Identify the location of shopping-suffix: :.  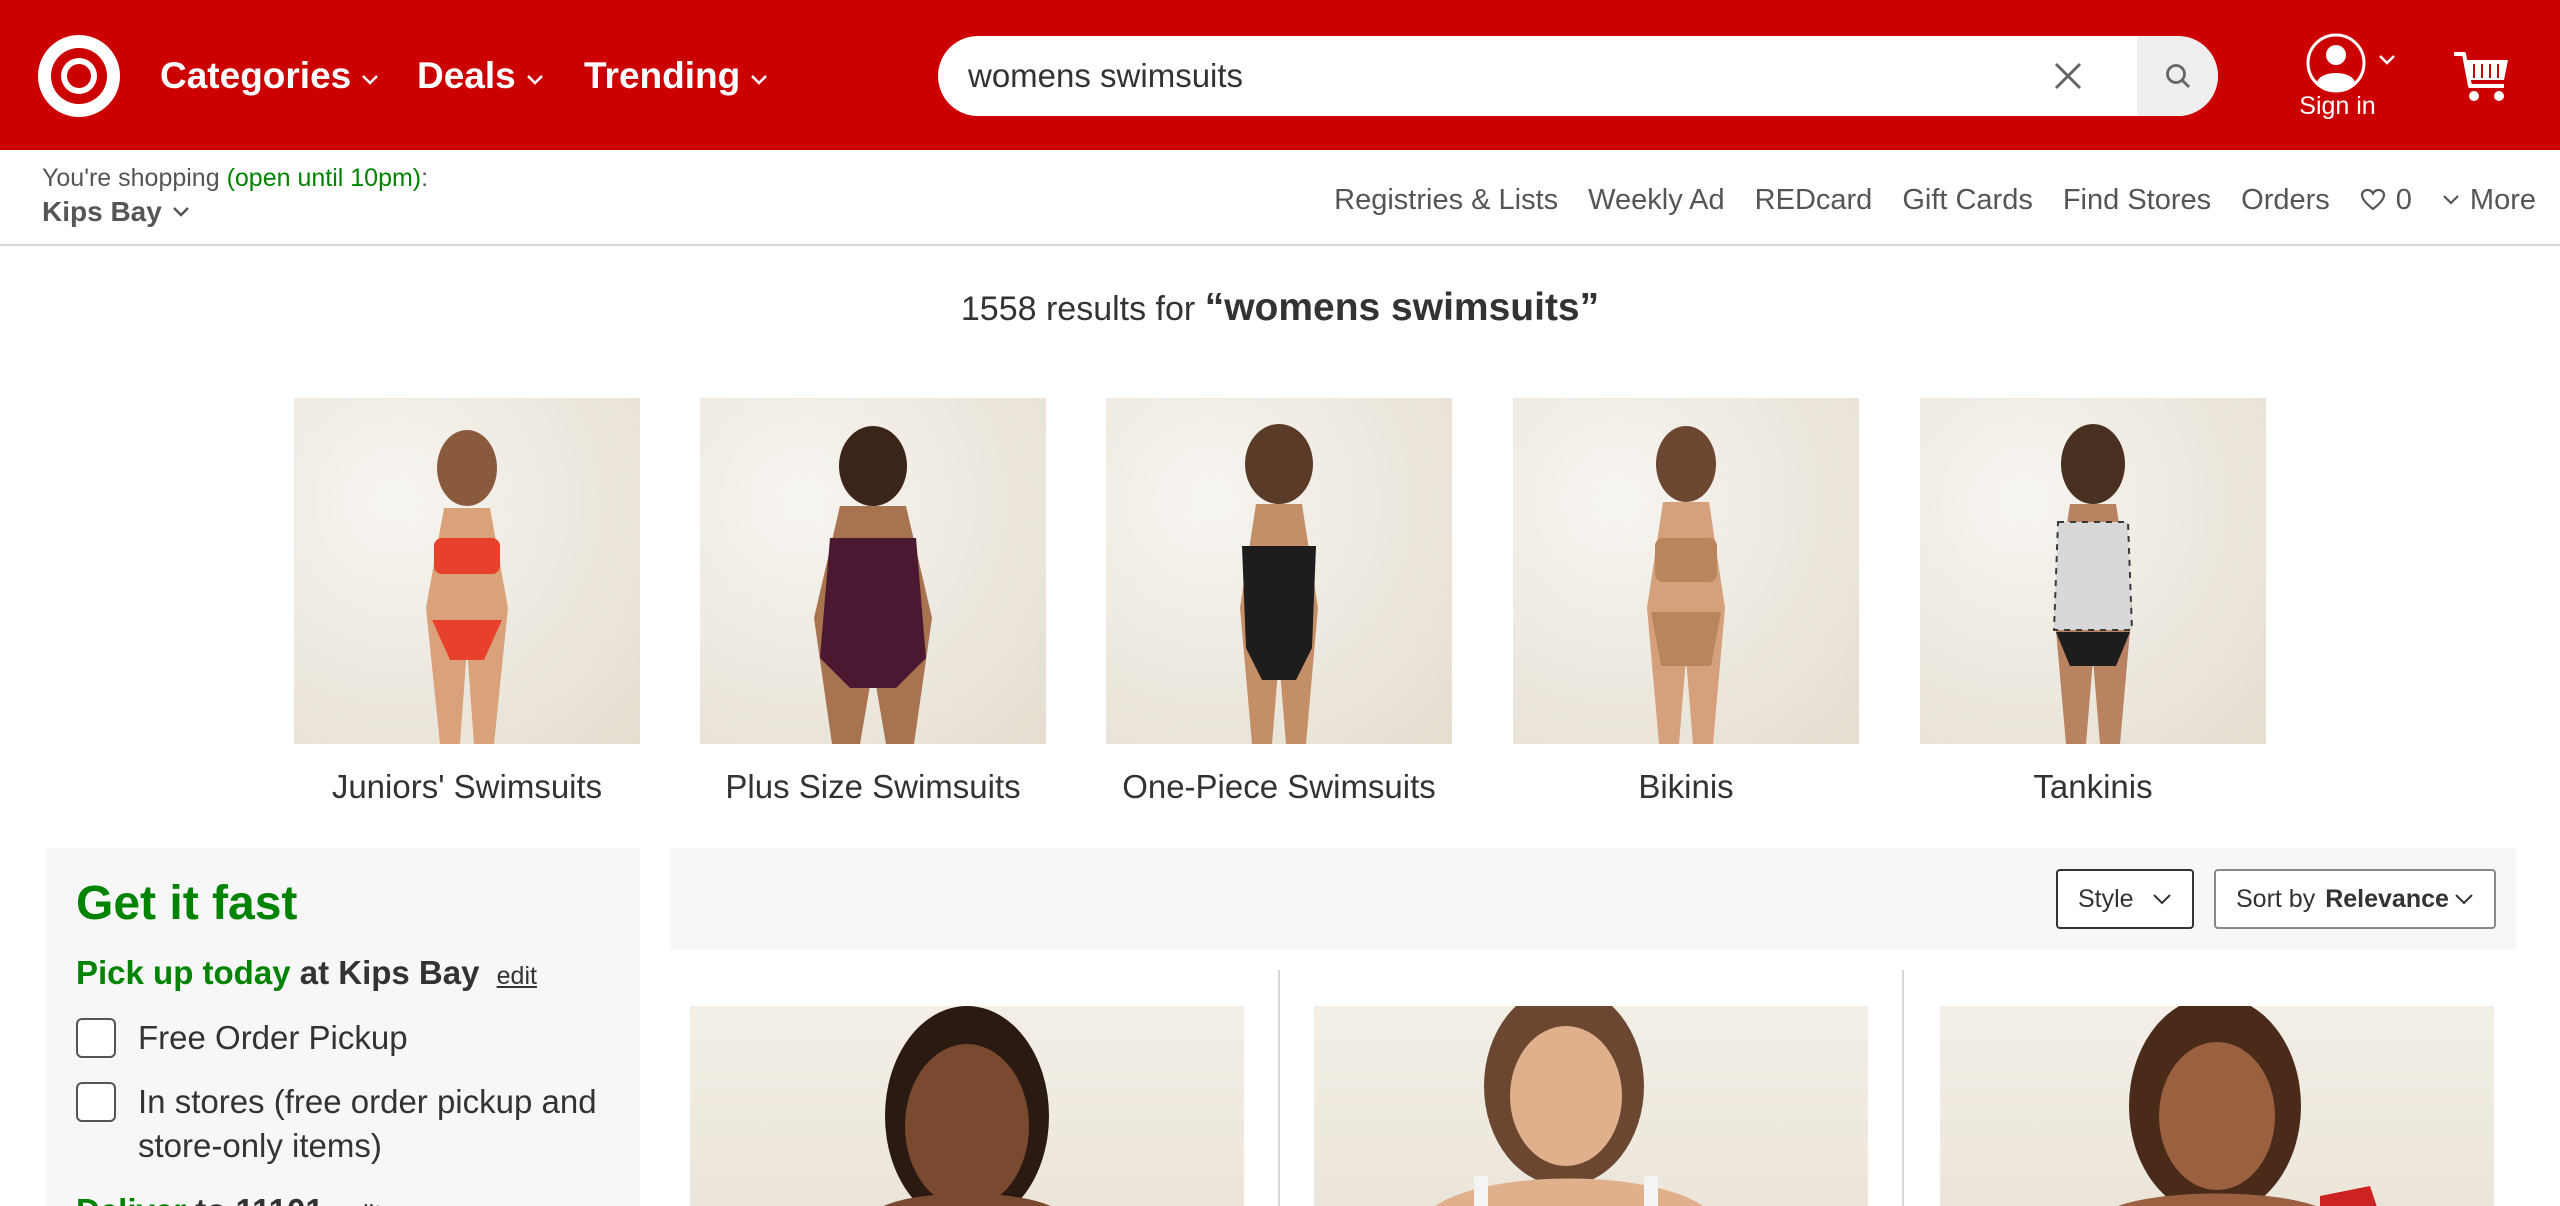
(425, 178).